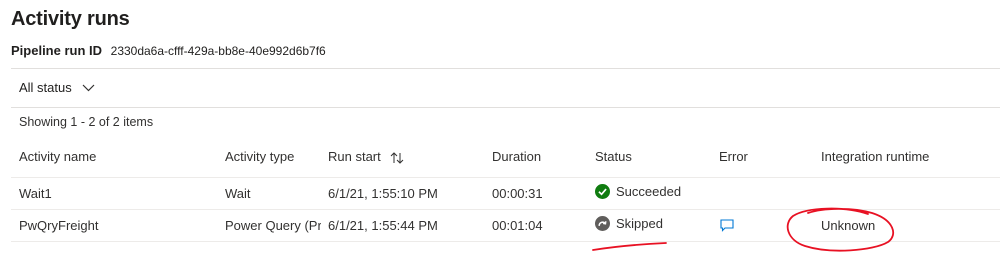 Image resolution: width=1000 pixels, height=256 pixels. I want to click on run-start-cell: 6/1/21, 1:55:10 PM, so click(383, 193).